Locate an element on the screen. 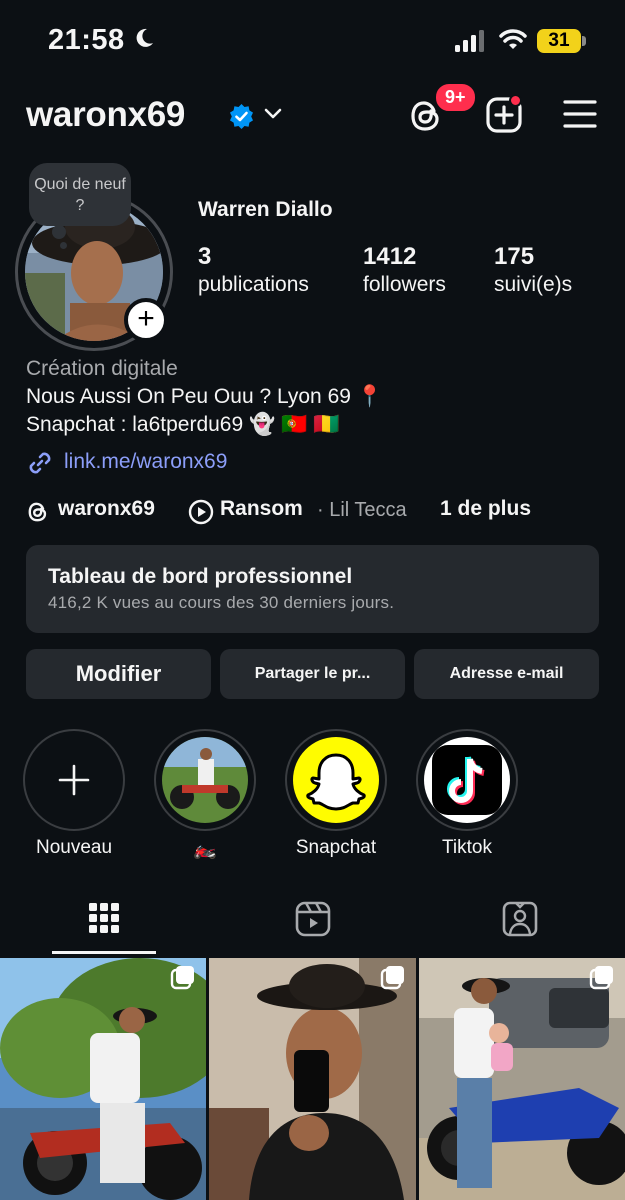 The height and width of the screenshot is (1200, 625). full-name: Warren Diallo is located at coordinates (265, 209).